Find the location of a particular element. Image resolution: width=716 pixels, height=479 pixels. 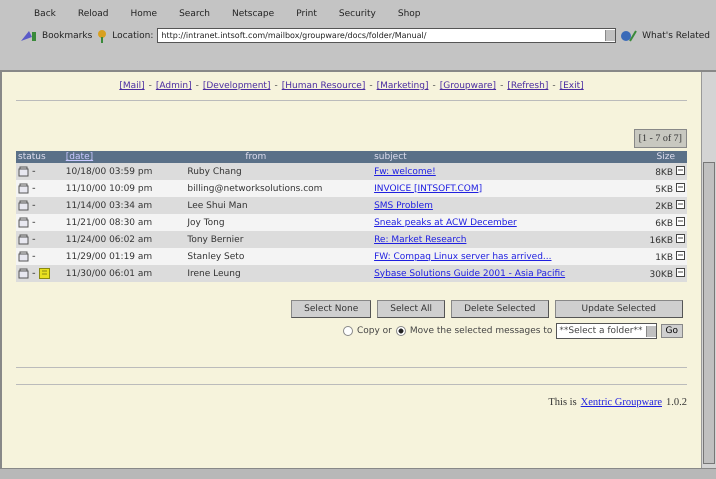

bookmarks-label: Bookmarks is located at coordinates (67, 35).